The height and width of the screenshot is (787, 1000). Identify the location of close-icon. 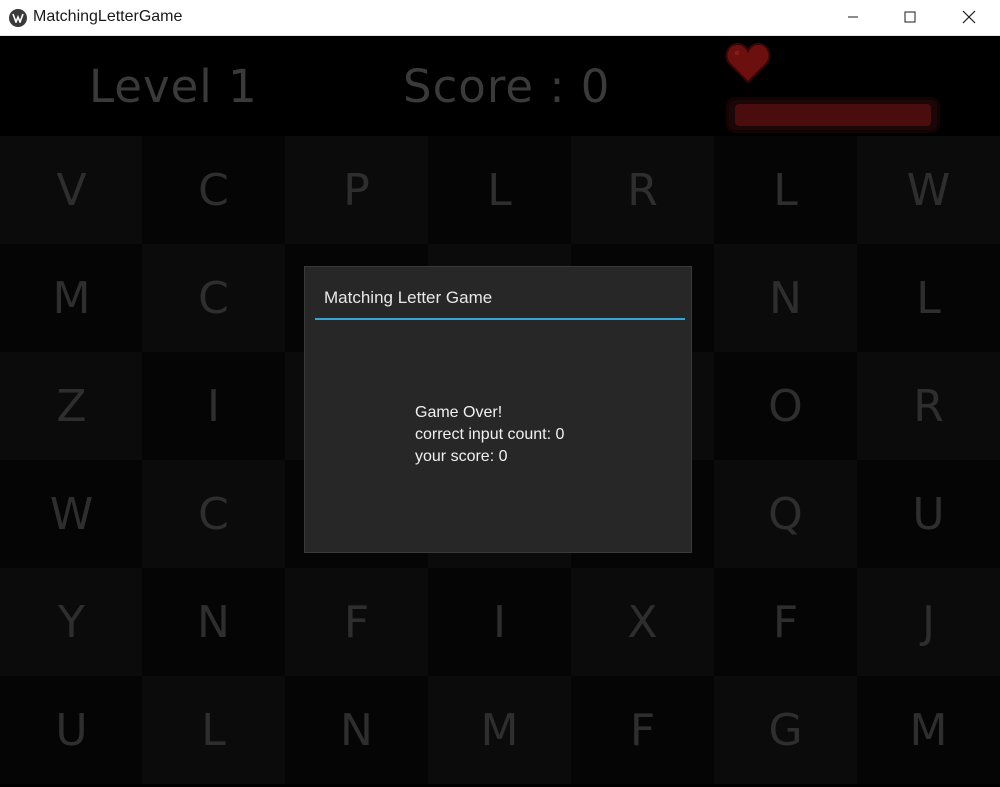
(969, 17).